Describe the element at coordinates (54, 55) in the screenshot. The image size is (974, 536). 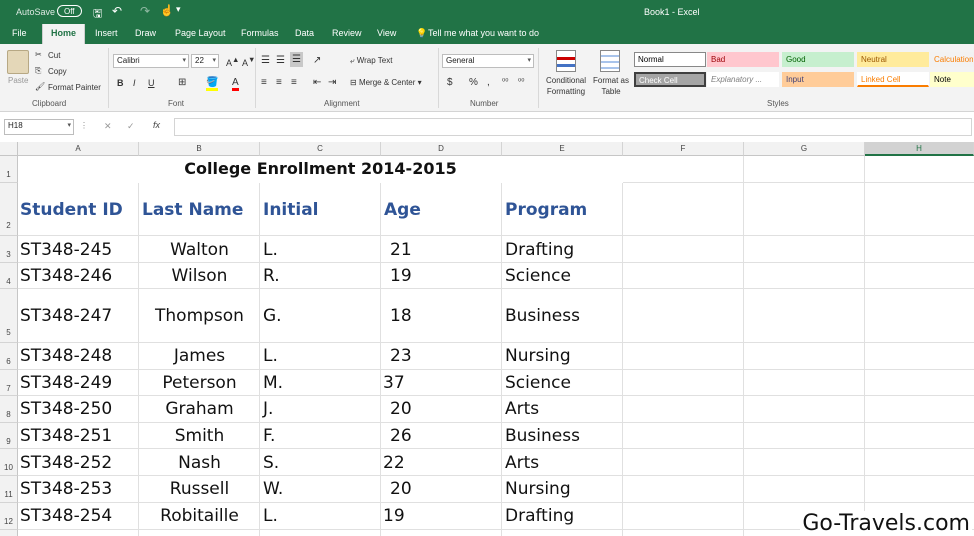
I see `cut-button: Cut` at that location.